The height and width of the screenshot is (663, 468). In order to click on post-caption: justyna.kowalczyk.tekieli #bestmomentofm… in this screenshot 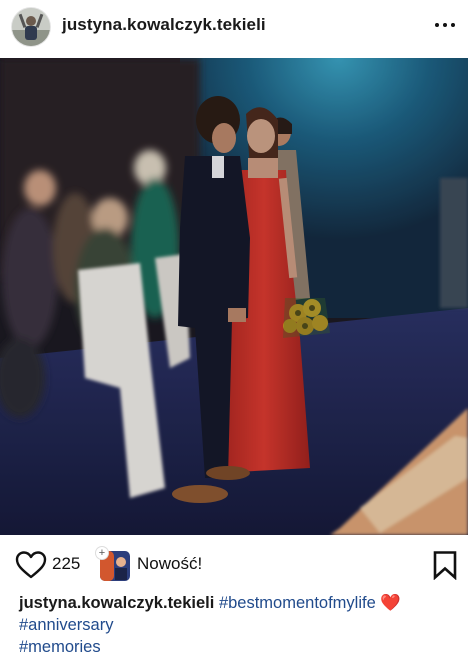, I will do `click(239, 625)`.